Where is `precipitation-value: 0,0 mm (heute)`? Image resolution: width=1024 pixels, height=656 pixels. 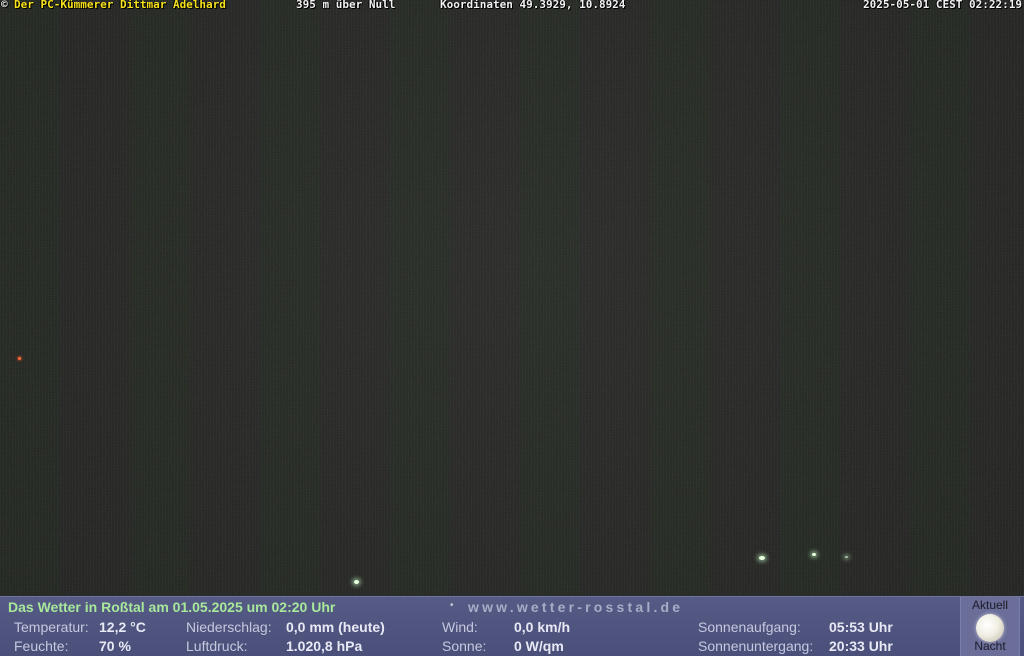
precipitation-value: 0,0 mm (heute) is located at coordinates (335, 627).